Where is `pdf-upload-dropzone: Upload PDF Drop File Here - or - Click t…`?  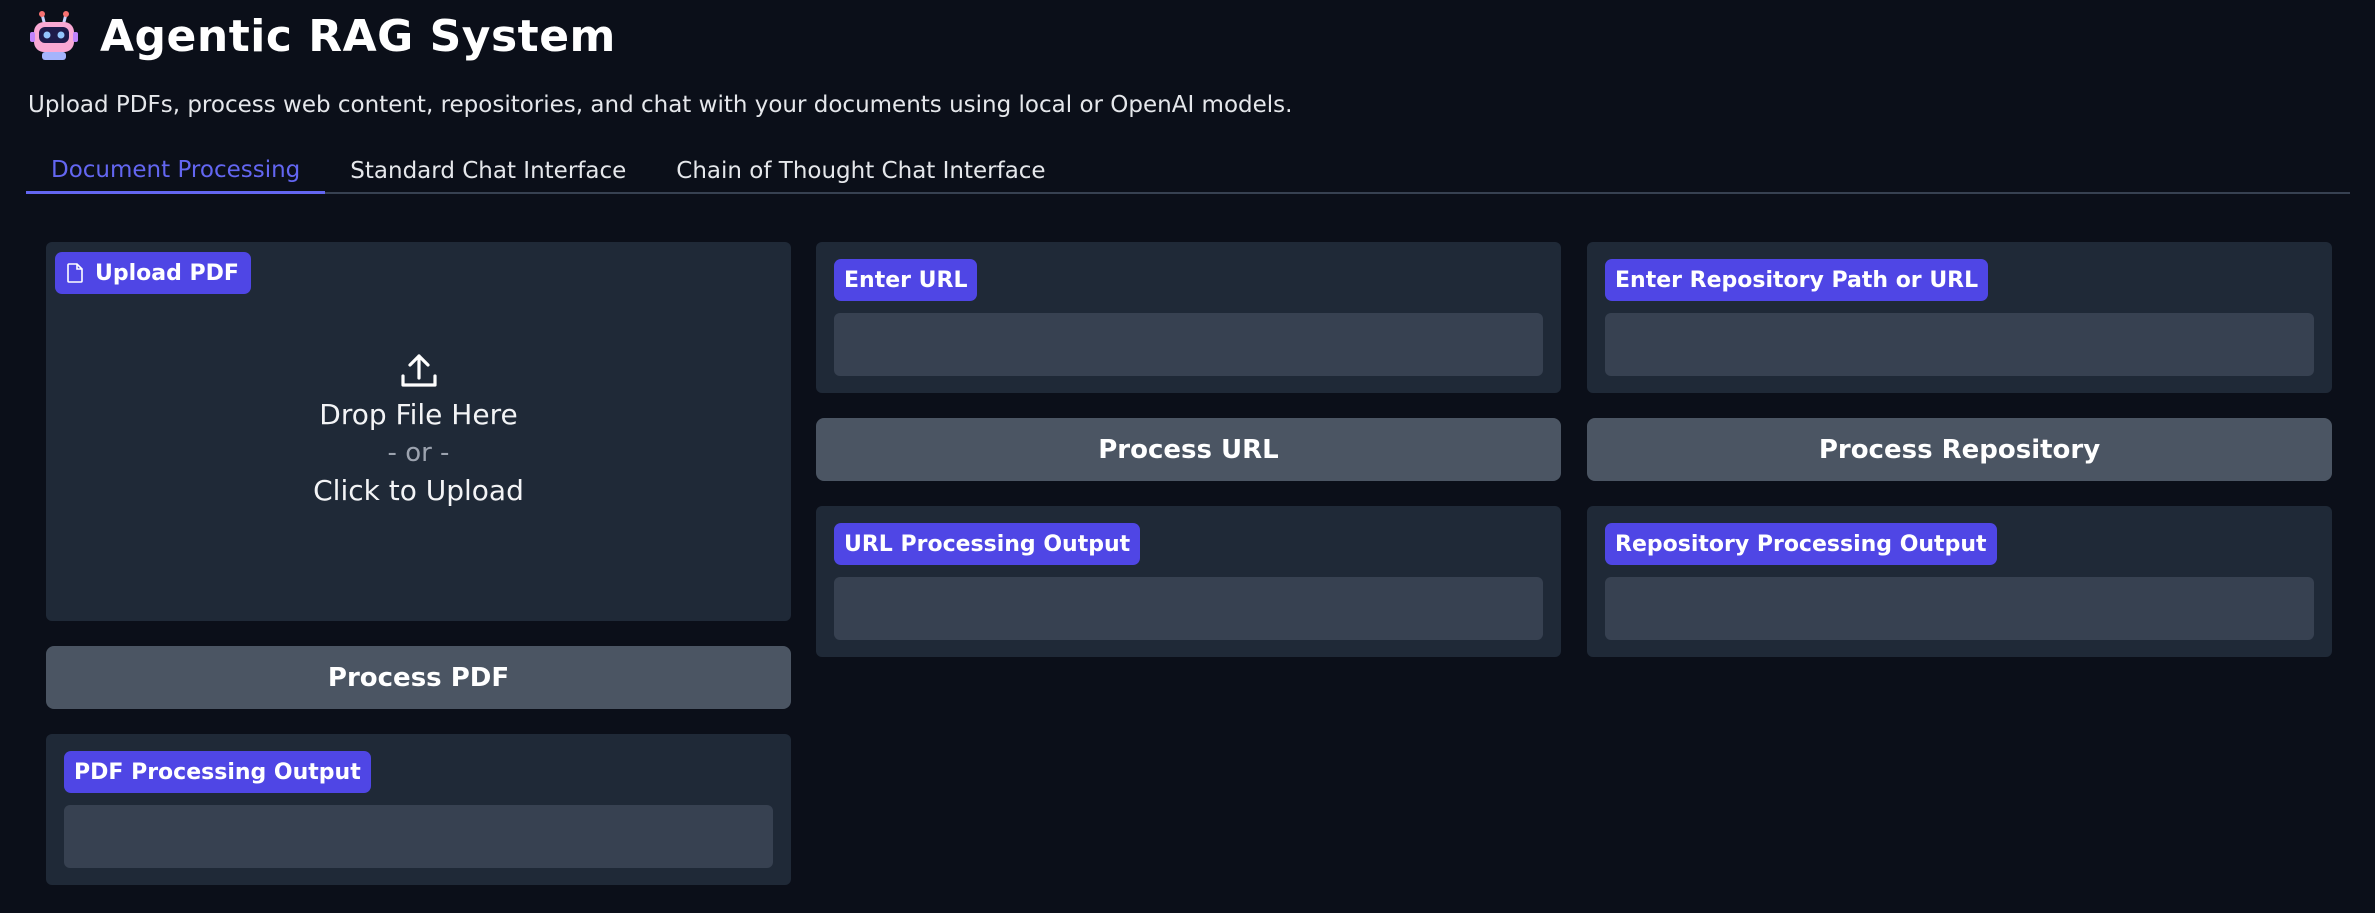
pdf-upload-dropzone: Upload PDF Drop File Here - or - Click t… is located at coordinates (418, 431).